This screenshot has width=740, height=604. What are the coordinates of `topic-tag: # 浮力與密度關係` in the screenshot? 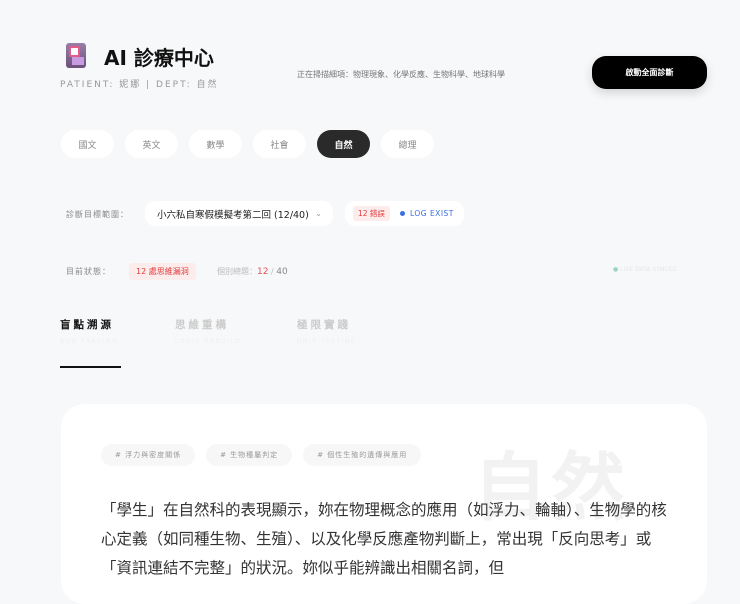 It's located at (148, 455).